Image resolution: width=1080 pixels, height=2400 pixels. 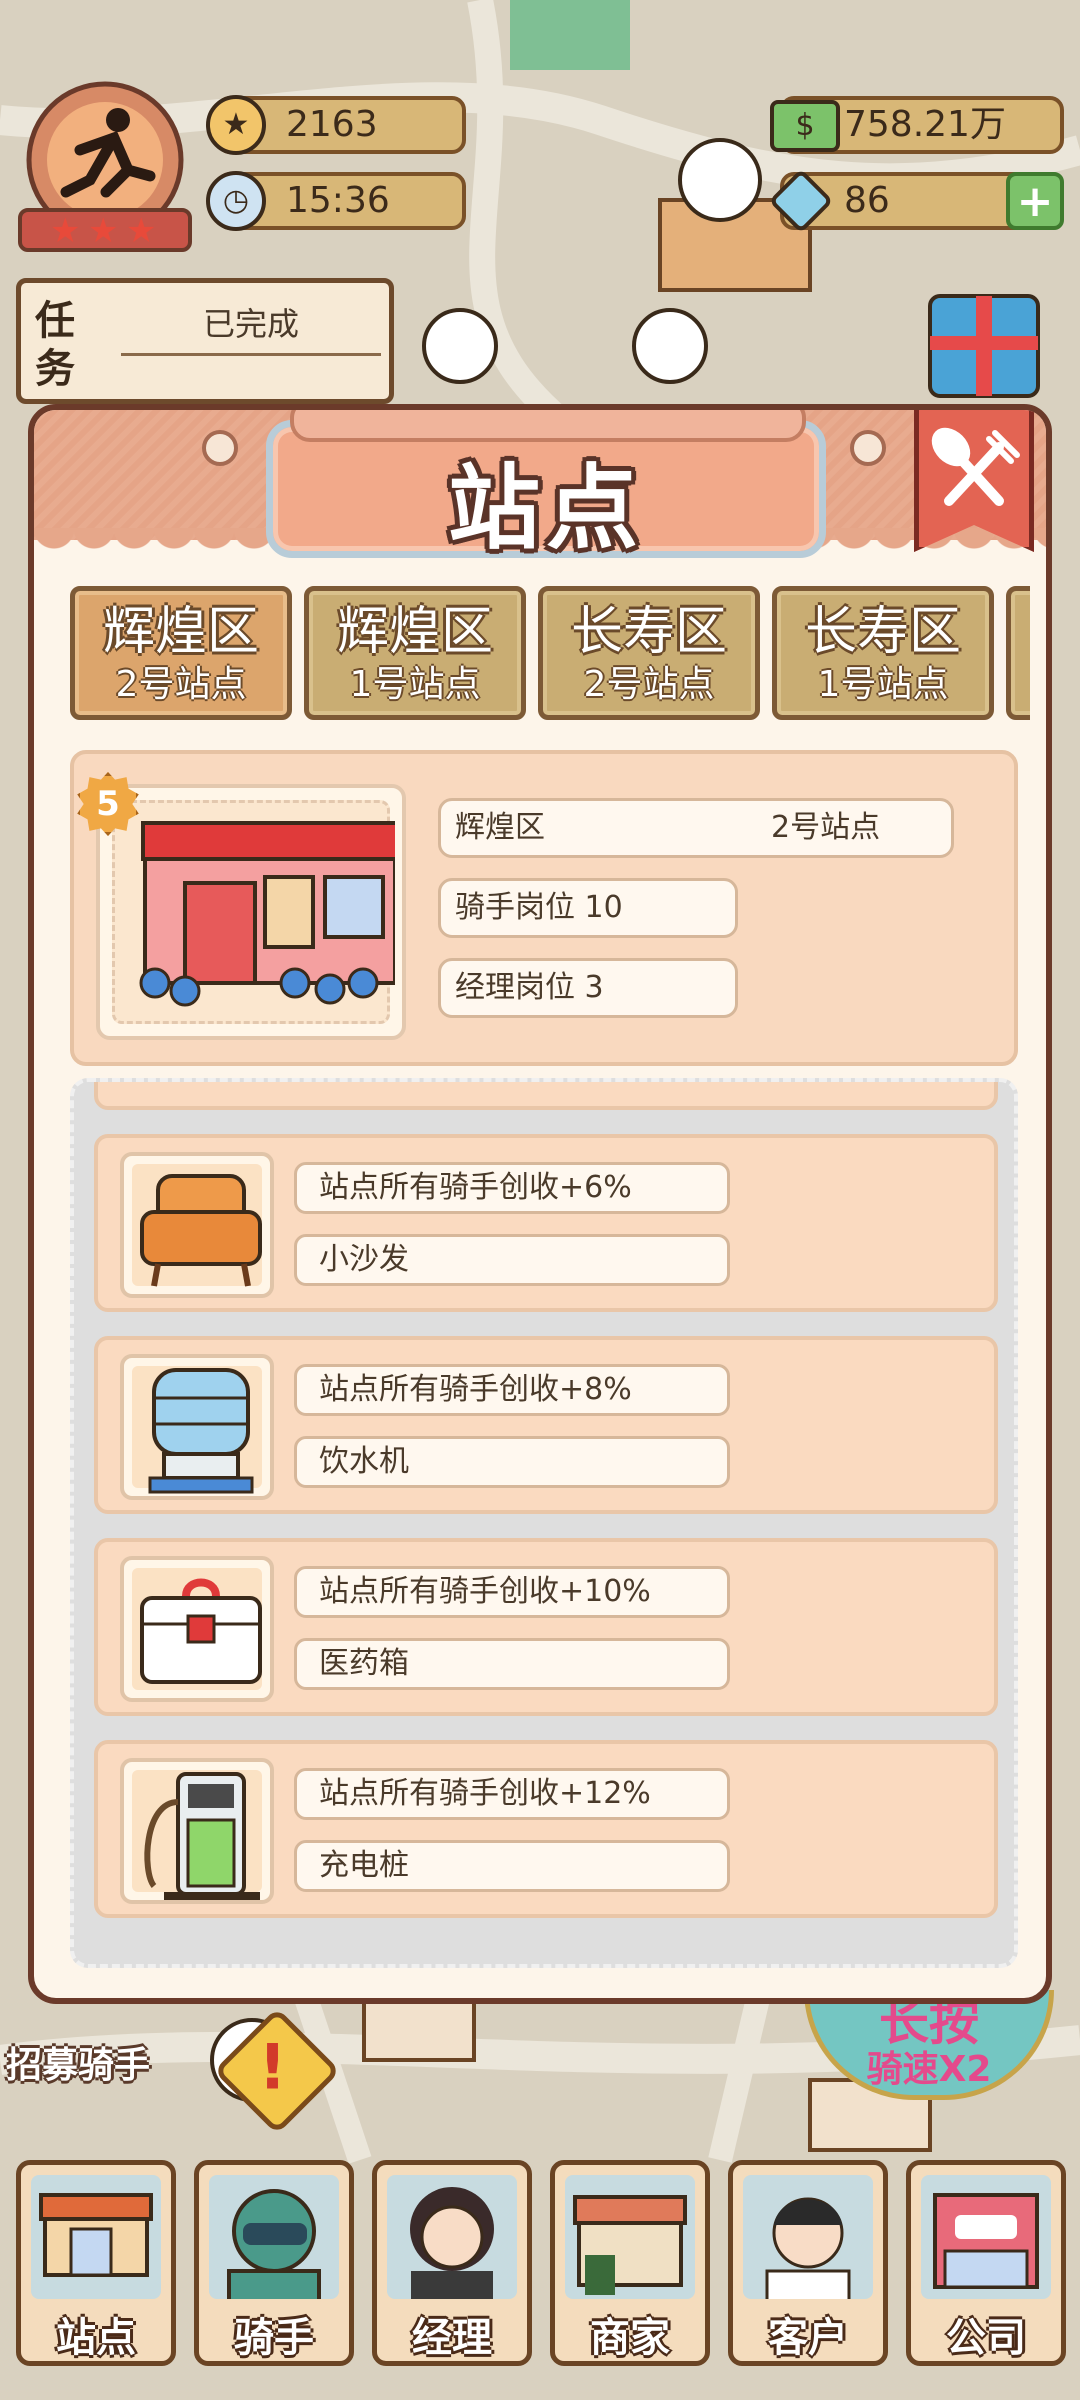 I want to click on nav-customer: 客户, so click(x=808, y=2263).